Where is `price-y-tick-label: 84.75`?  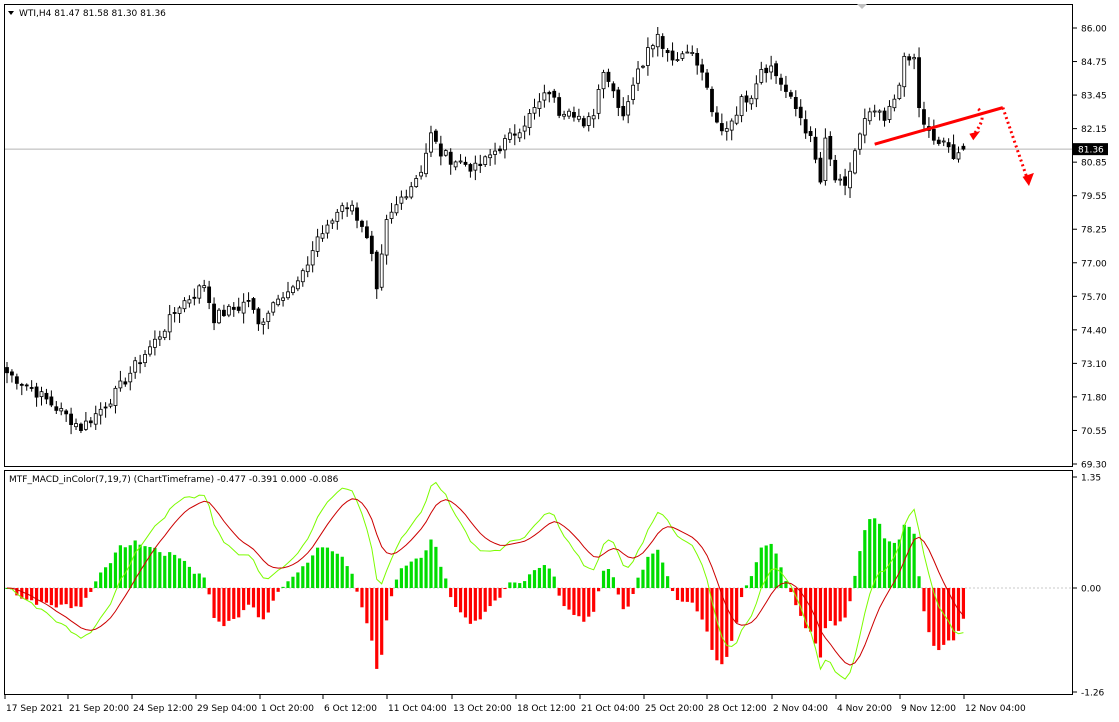 price-y-tick-label: 84.75 is located at coordinates (1094, 63).